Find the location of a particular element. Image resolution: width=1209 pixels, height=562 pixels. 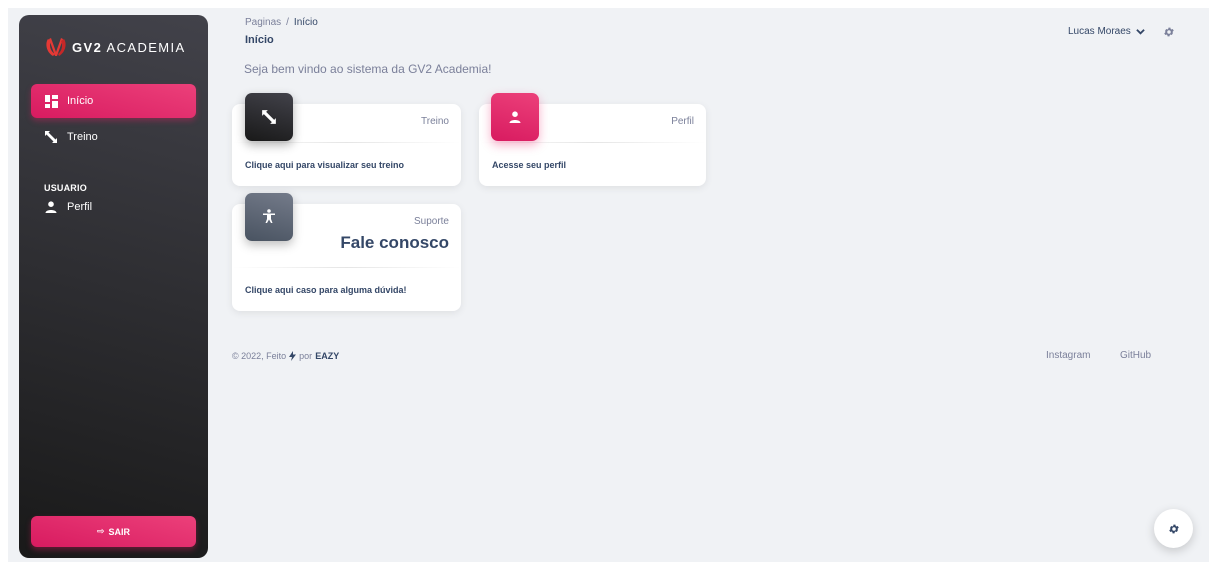

logout-button: ⇨ SAIR is located at coordinates (113, 531).